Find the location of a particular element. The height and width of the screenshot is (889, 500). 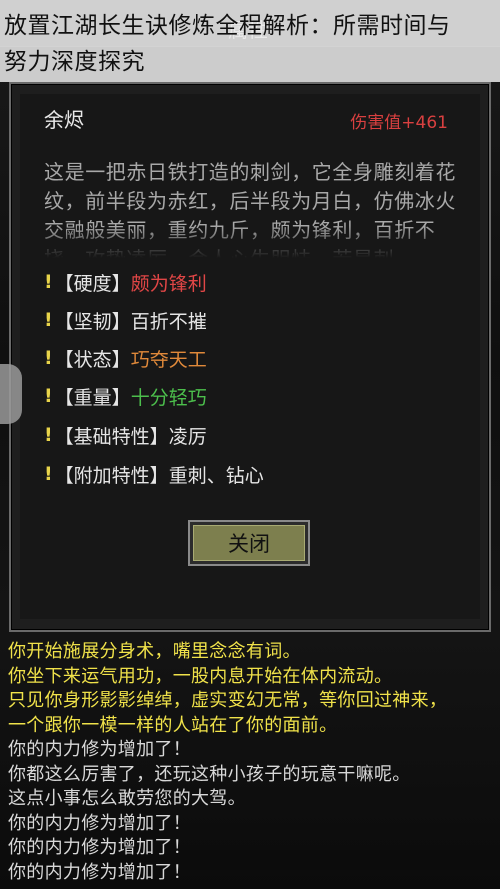

skull-decoration-icon is located at coordinates (11, 394).